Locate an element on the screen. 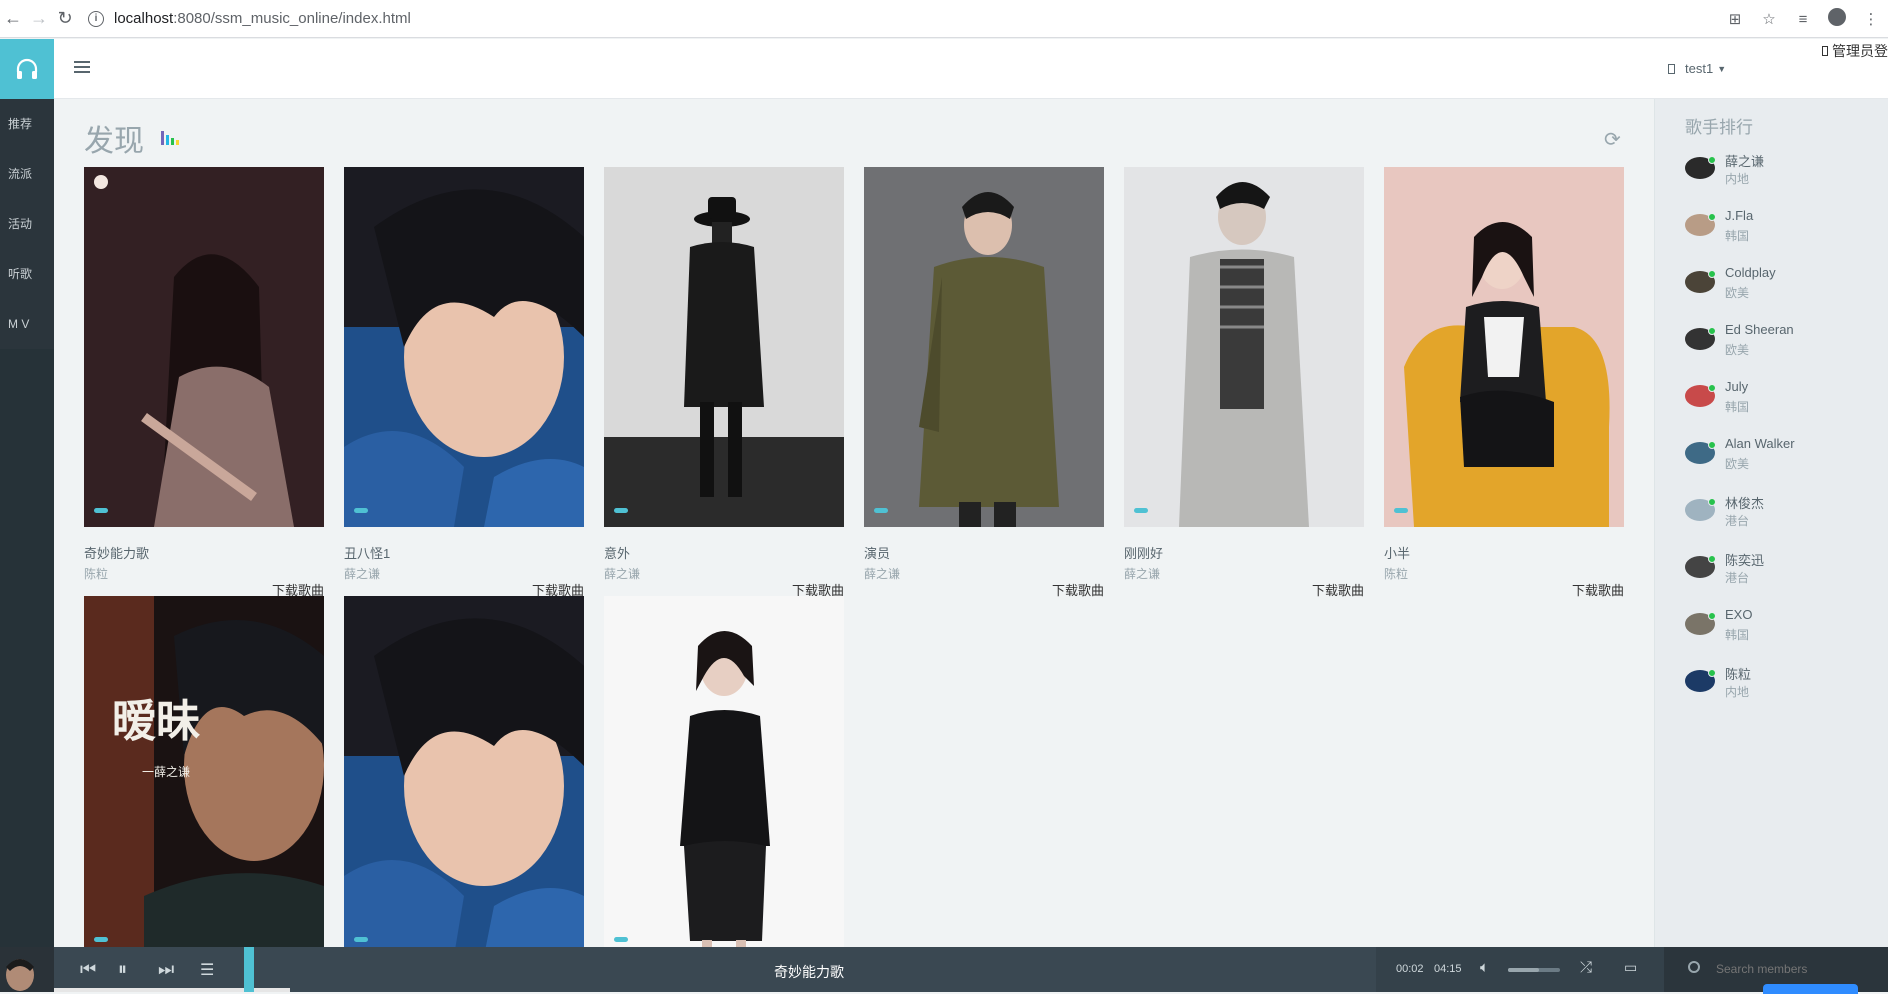 This screenshot has height=994, width=1888. shuffle-icon: ⤮ is located at coordinates (1586, 967).